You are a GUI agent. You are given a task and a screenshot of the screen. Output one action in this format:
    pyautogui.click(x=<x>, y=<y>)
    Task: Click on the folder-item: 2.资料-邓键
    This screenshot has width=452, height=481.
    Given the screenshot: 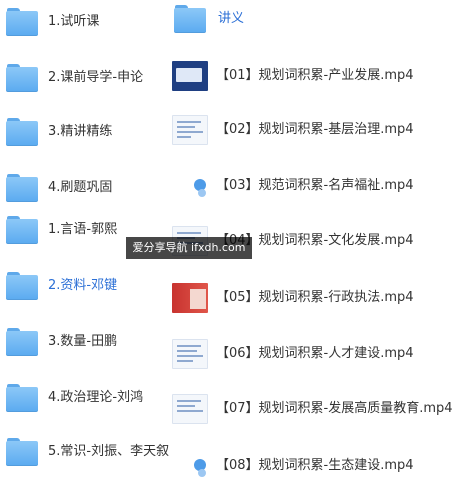 What is the action you would take?
    pyautogui.click(x=58, y=286)
    